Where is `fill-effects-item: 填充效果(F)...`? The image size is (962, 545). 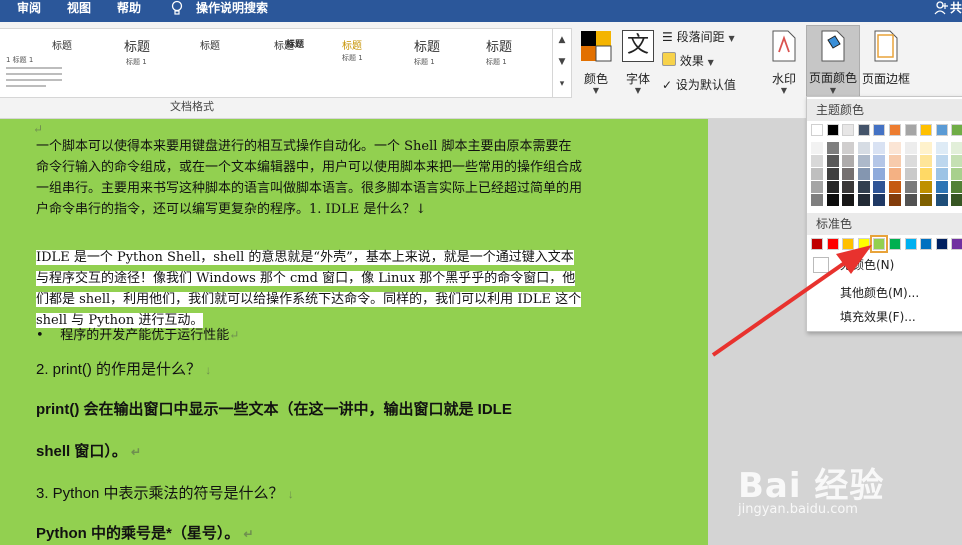 fill-effects-item: 填充效果(F)... is located at coordinates (878, 316).